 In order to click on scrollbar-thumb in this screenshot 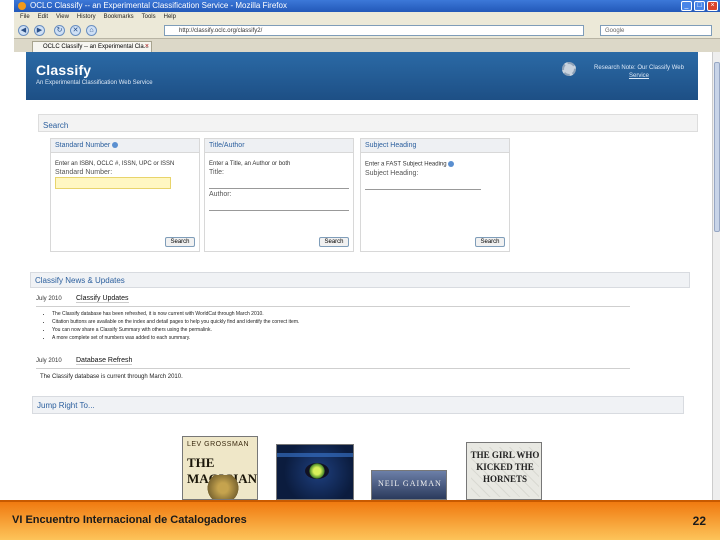, I will do `click(717, 147)`.